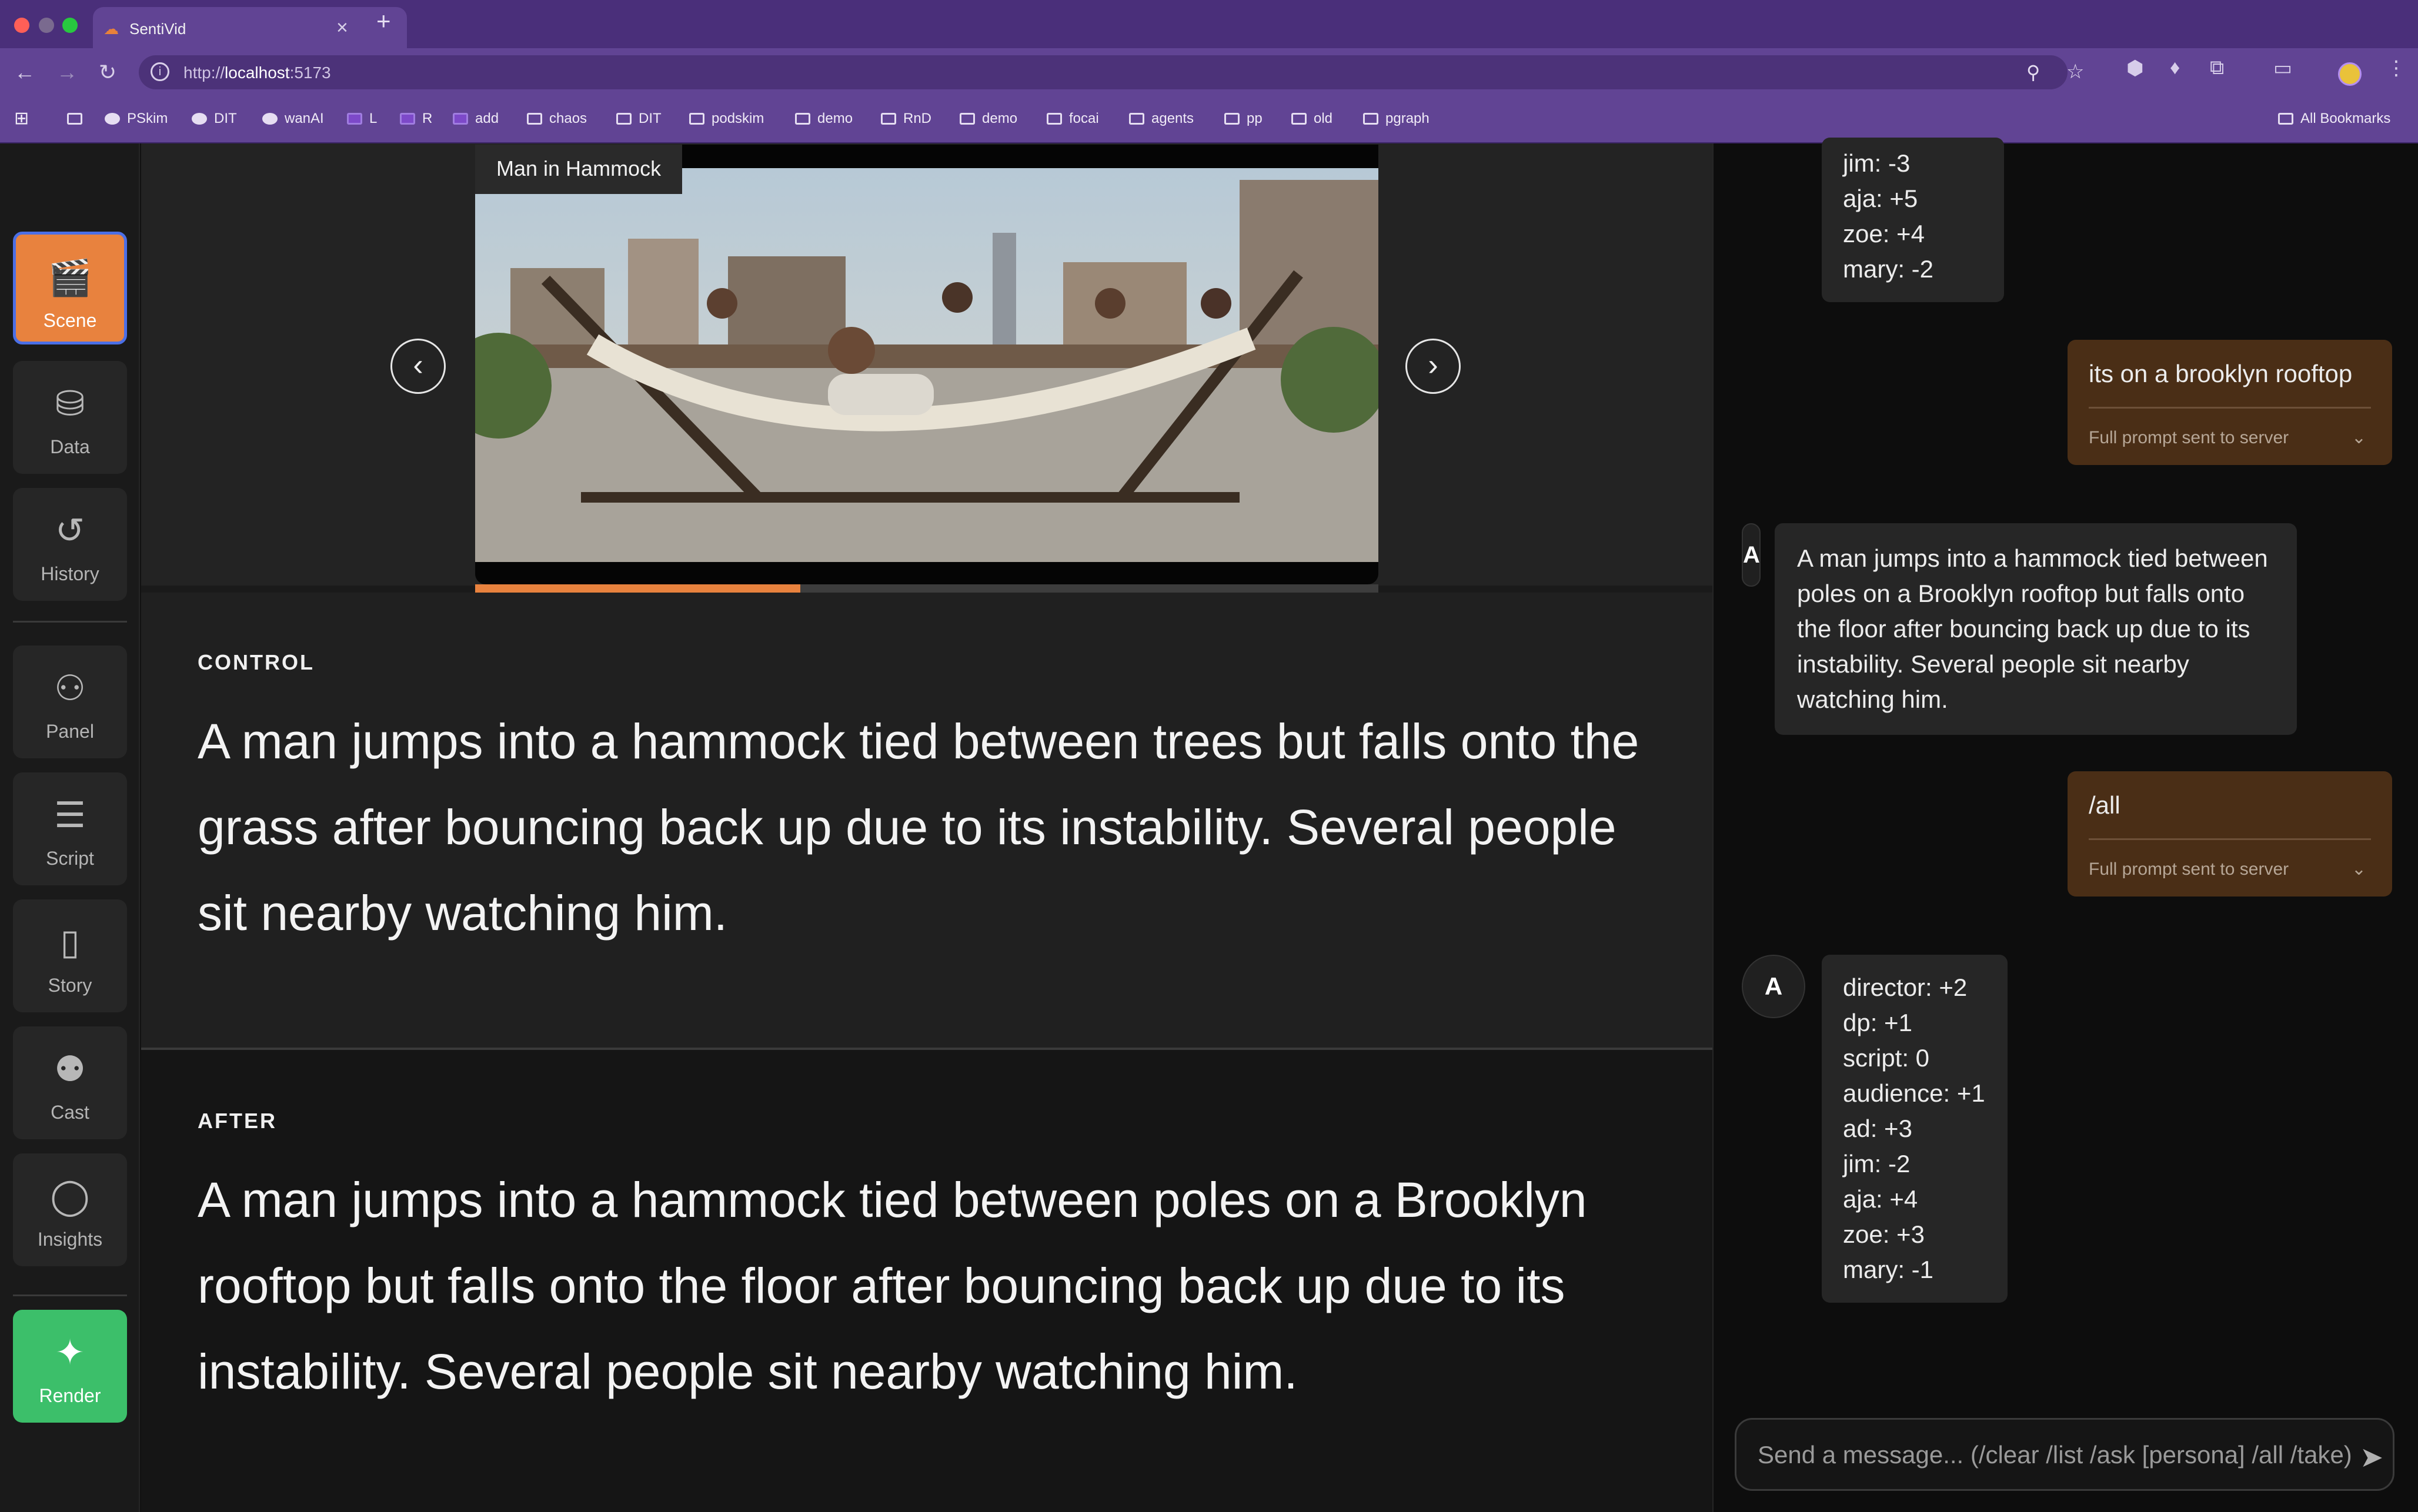 The width and height of the screenshot is (2418, 1512). I want to click on bookmark-folder: RnD, so click(906, 119).